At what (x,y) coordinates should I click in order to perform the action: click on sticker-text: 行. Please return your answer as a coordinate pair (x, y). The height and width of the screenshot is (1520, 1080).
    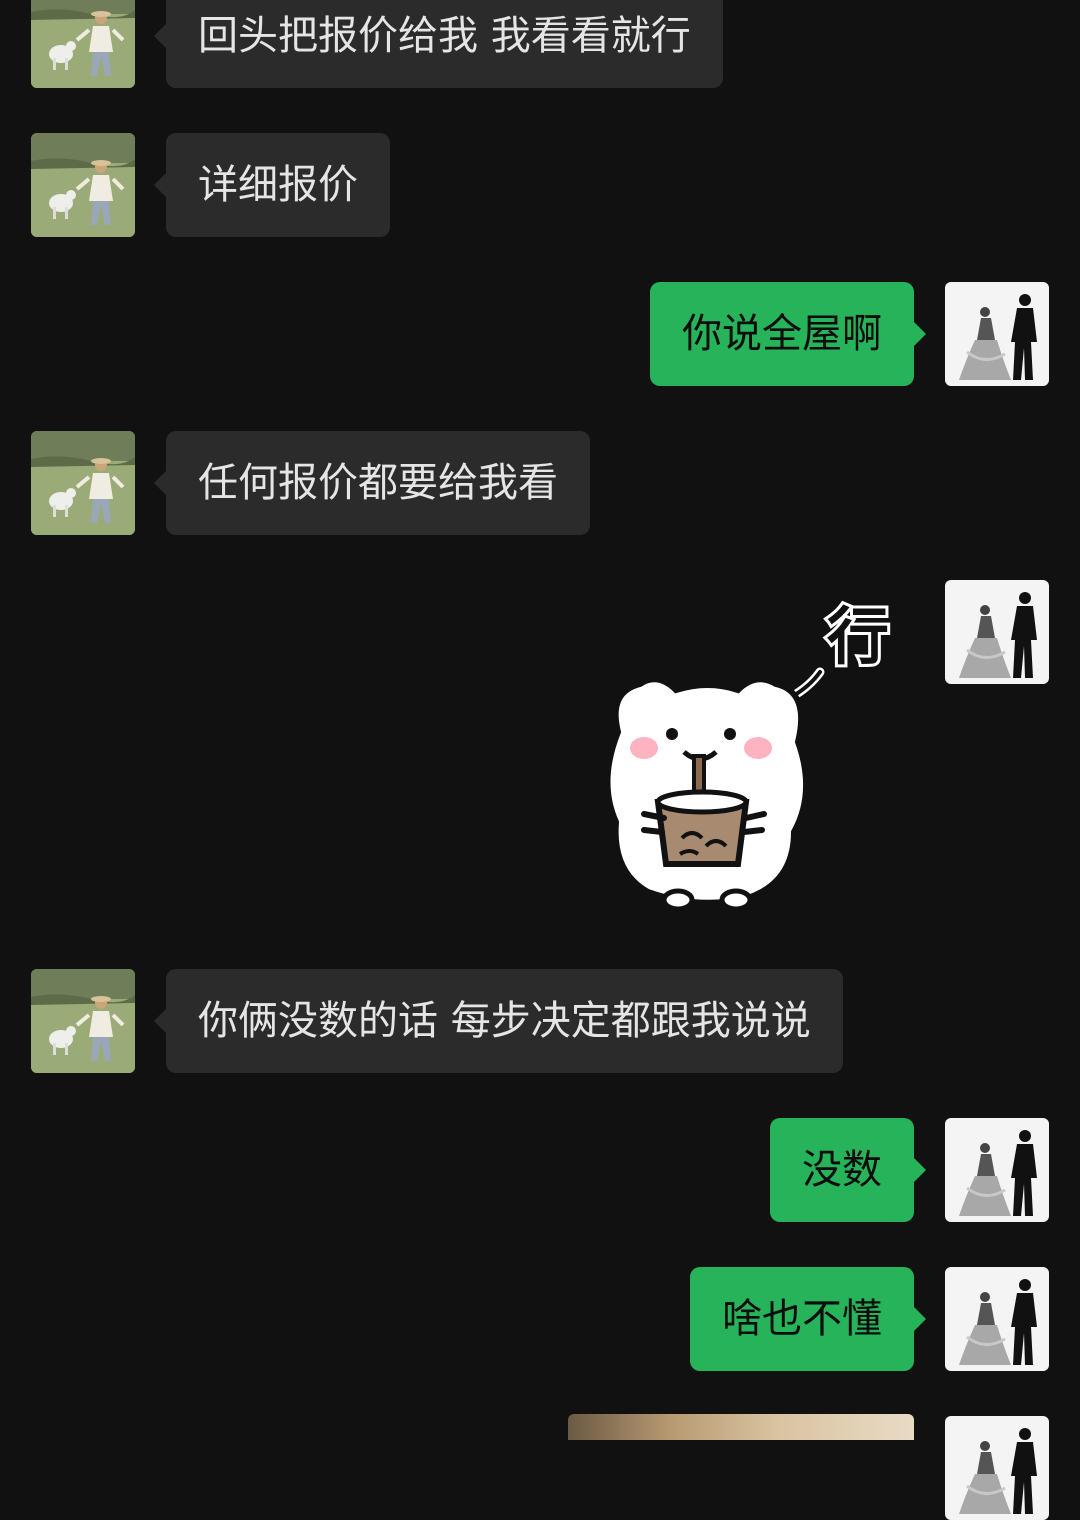
    Looking at the image, I should click on (858, 636).